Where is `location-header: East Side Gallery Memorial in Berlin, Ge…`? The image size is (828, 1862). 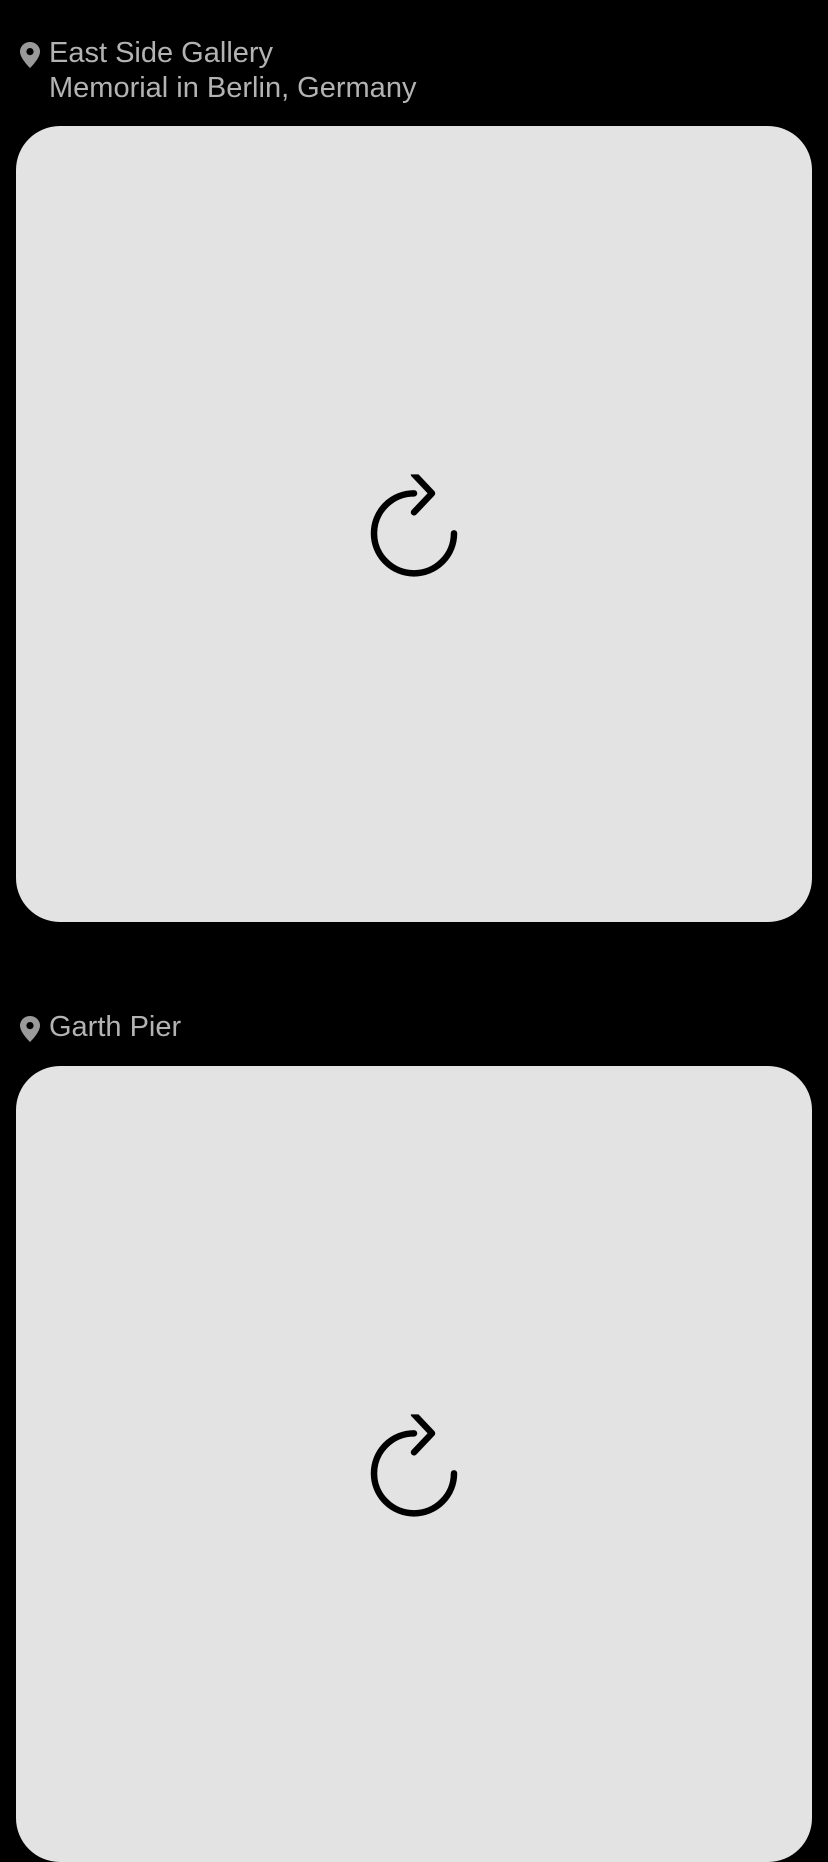
location-header: East Side Gallery Memorial in Berlin, Ge… is located at coordinates (414, 71).